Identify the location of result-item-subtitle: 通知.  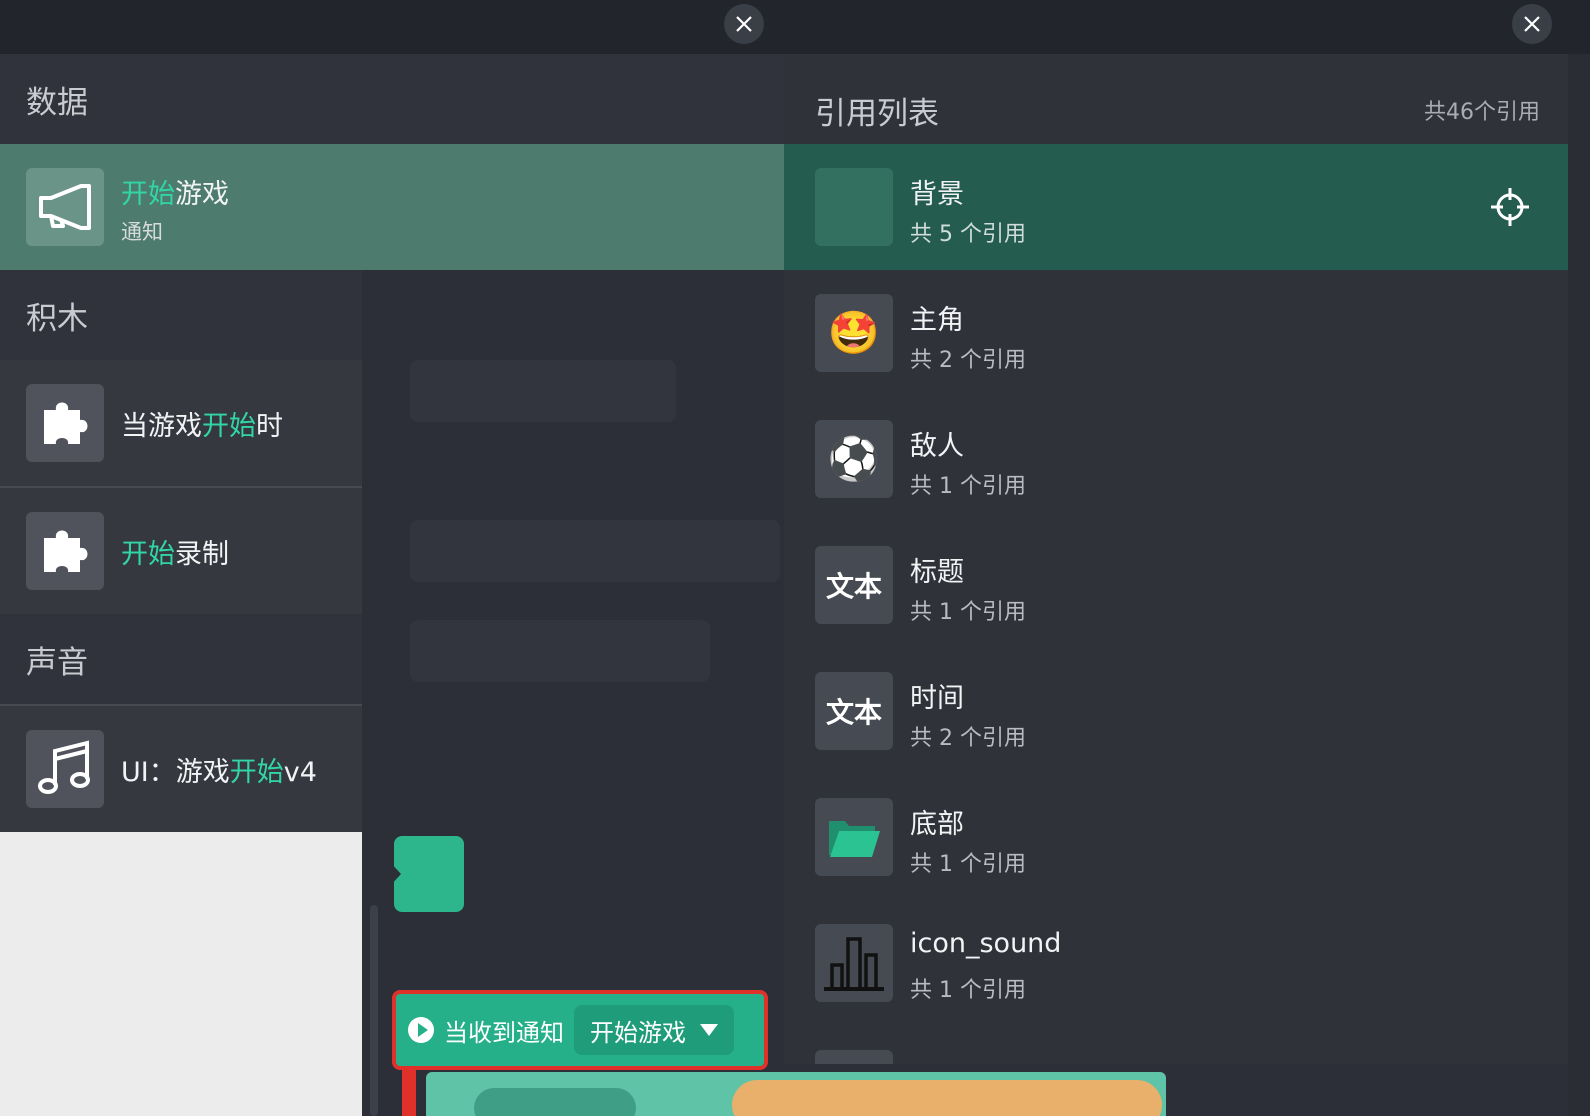
(142, 232).